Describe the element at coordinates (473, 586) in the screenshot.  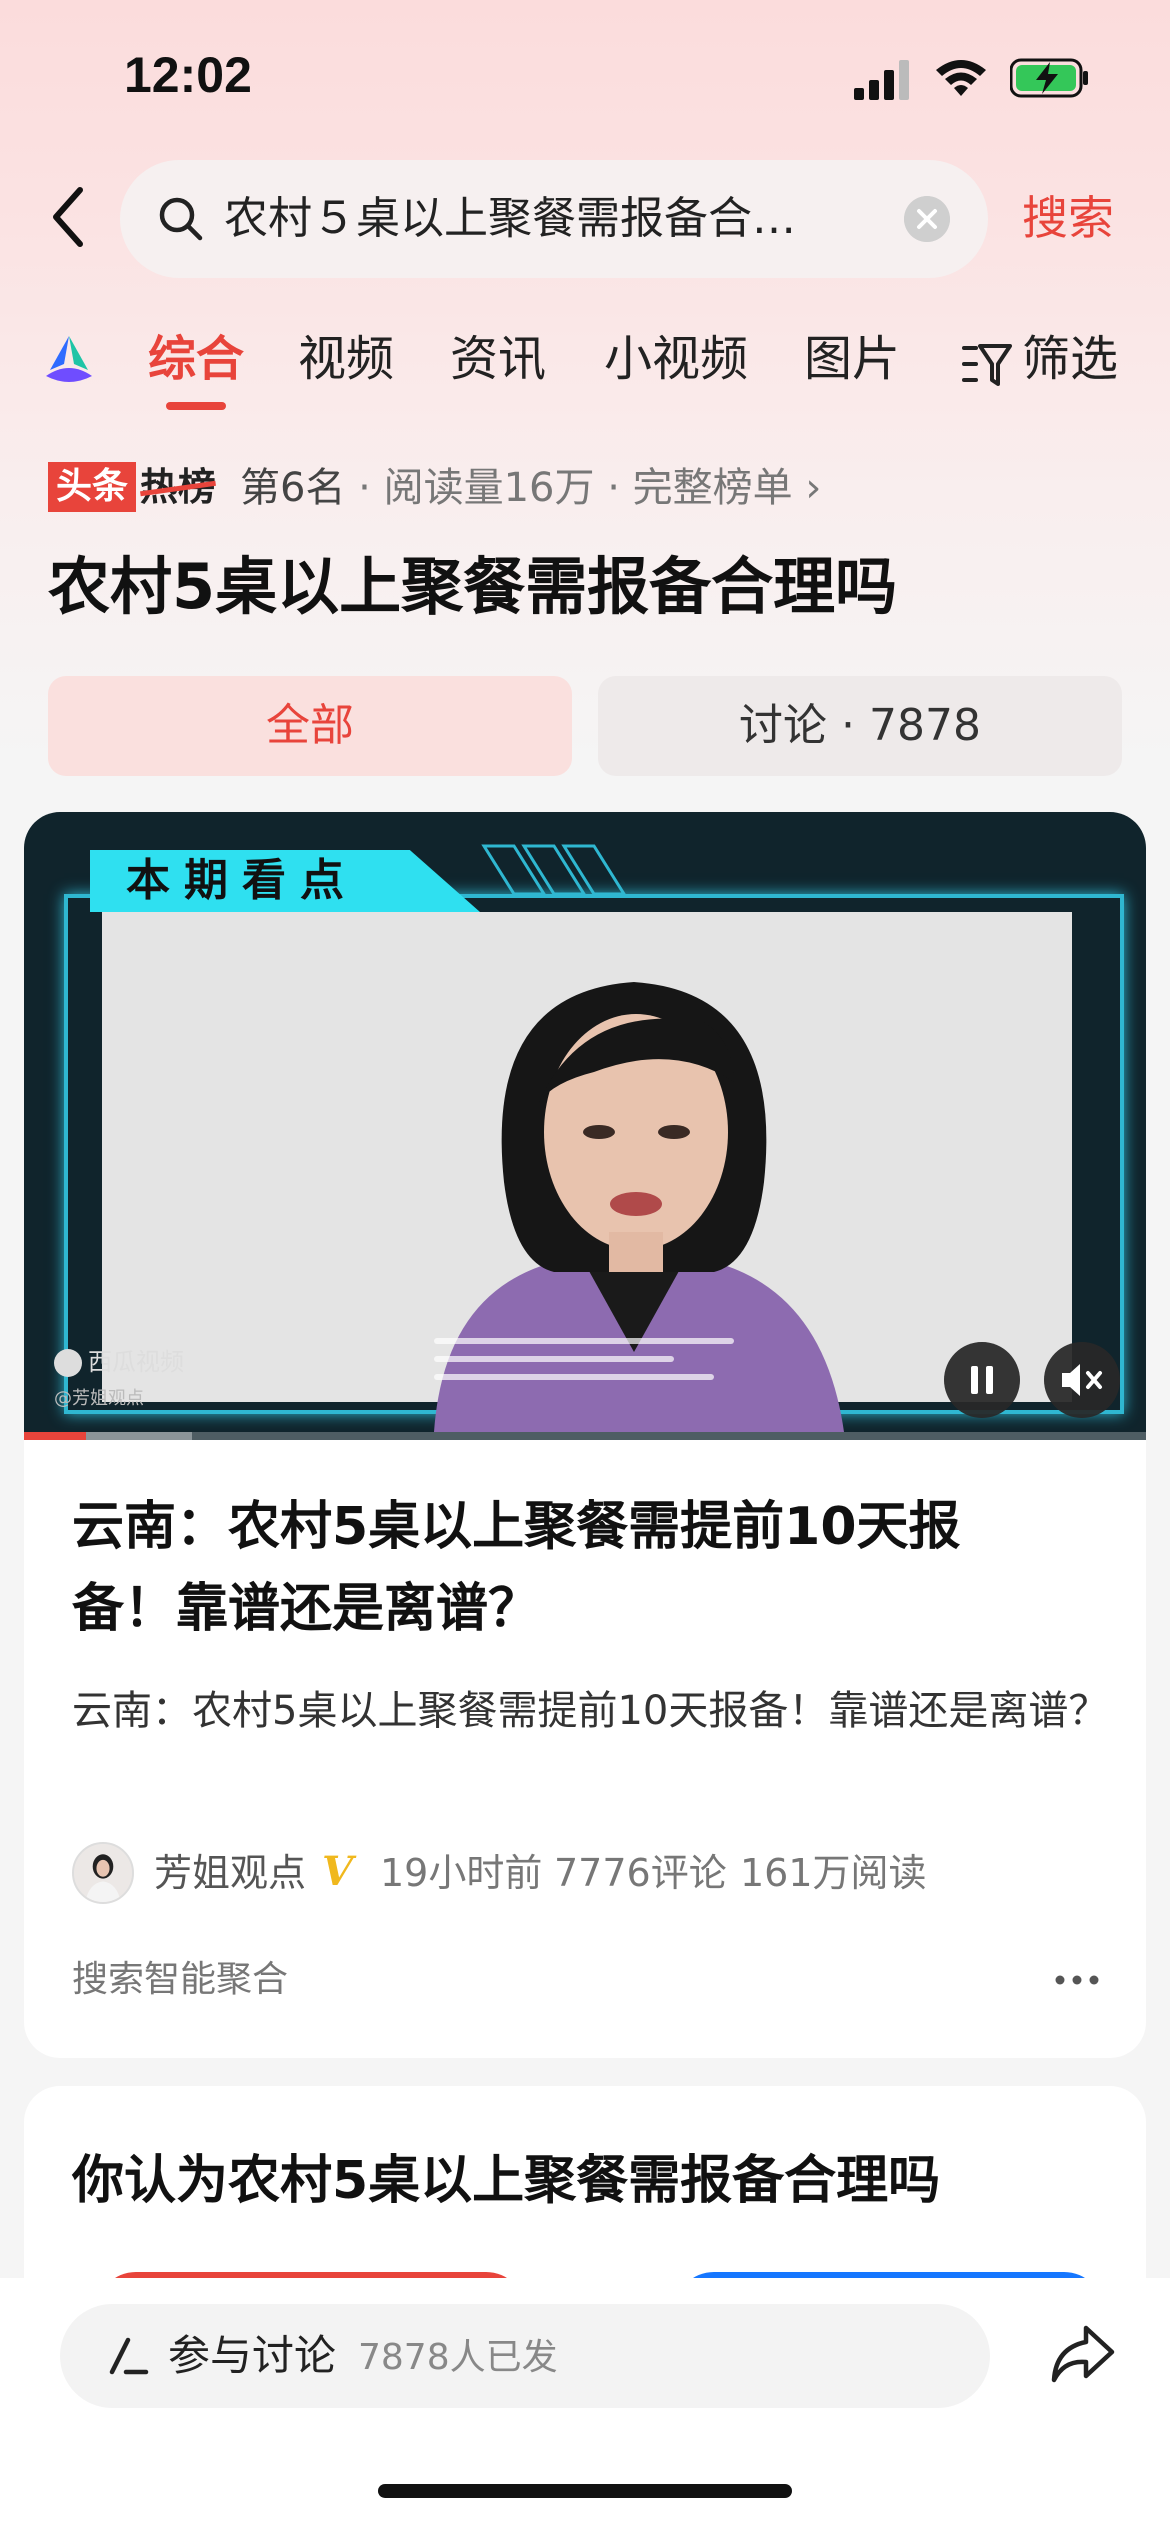
I see `topic-title: 农村5桌以上聚餐需报备合理吗` at that location.